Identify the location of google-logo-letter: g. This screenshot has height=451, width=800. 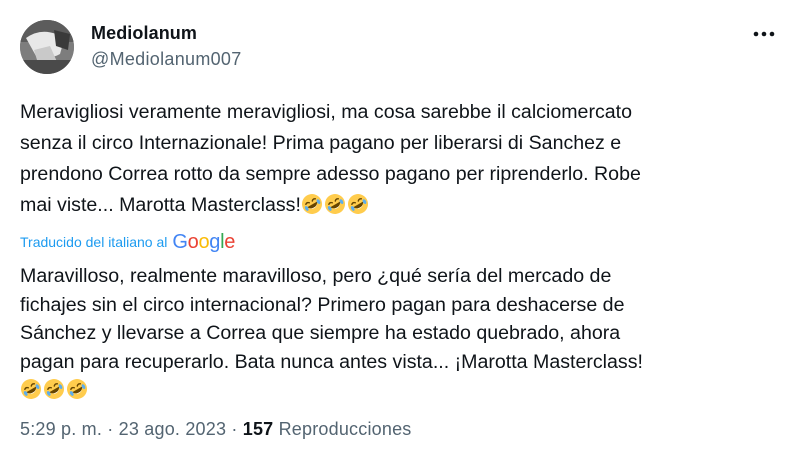
(215, 242).